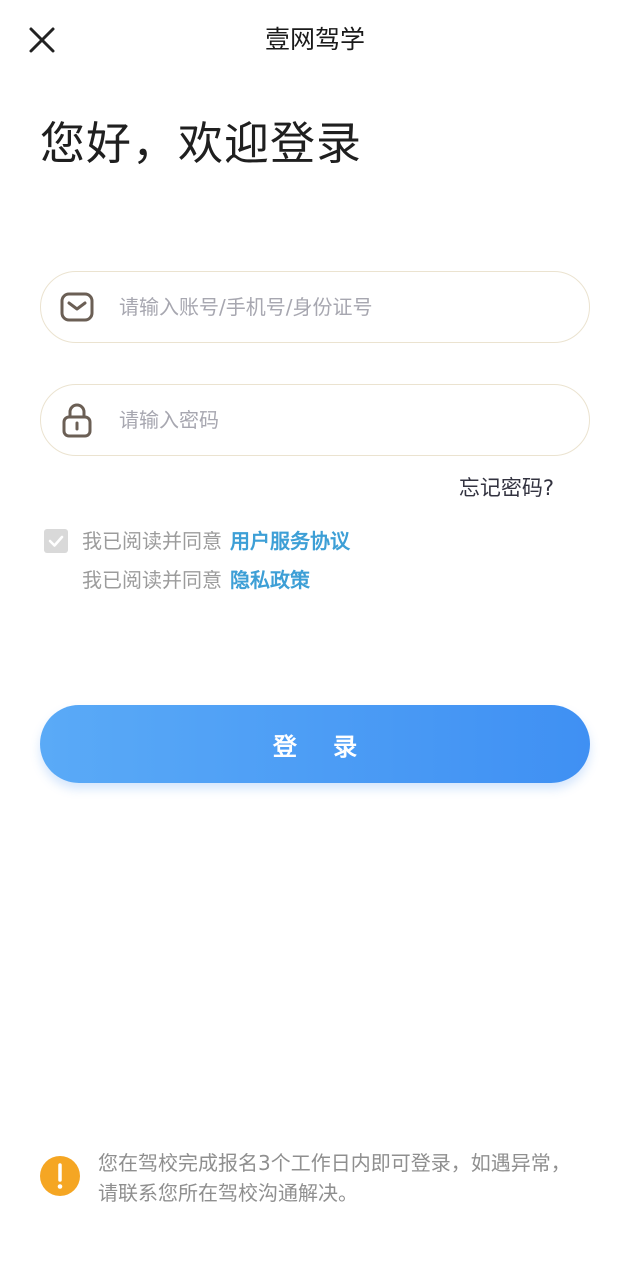 This screenshot has width=630, height=1280. What do you see at coordinates (506, 488) in the screenshot?
I see `forgot-password-link: 忘记密码?` at bounding box center [506, 488].